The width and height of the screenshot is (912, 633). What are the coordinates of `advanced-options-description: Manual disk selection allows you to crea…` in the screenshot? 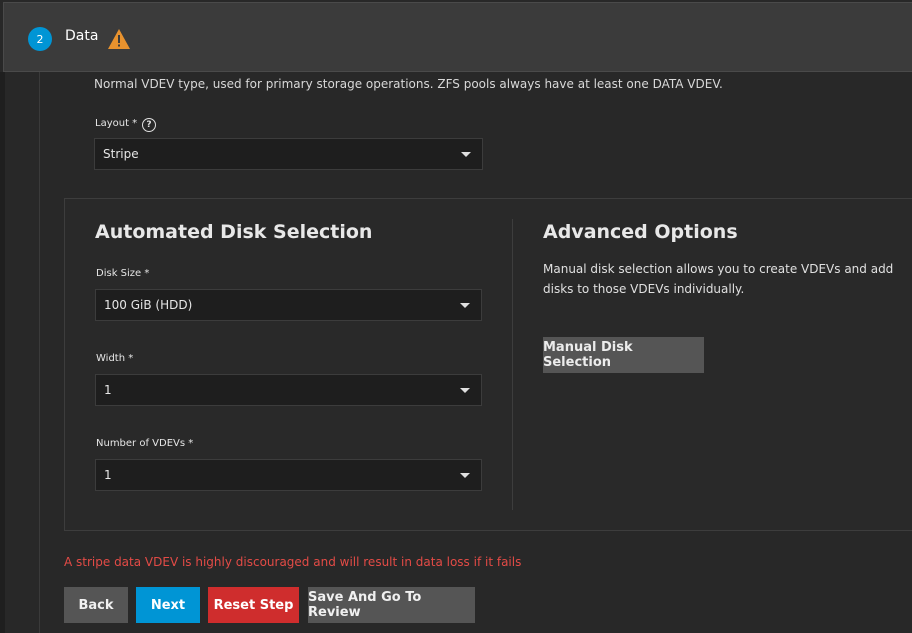 It's located at (718, 279).